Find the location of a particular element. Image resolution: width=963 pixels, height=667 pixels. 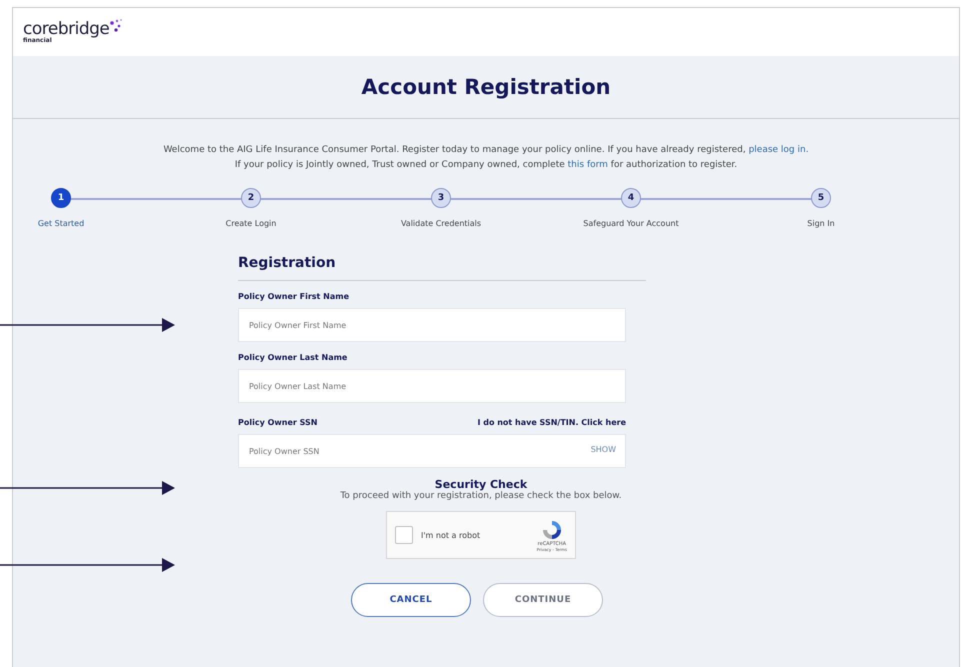

page-title: Account Registration is located at coordinates (486, 87).